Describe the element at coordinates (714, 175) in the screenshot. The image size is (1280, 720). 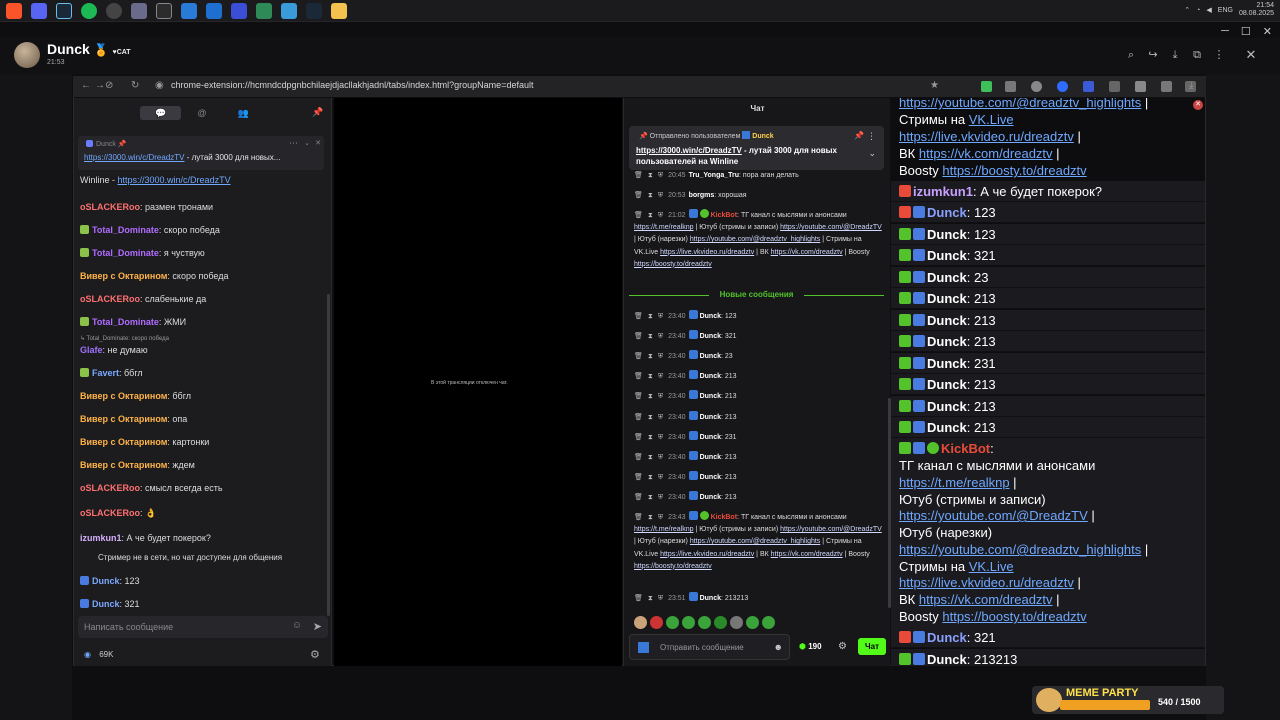
I see `chat-username: Tru_Yonga_Tru` at that location.